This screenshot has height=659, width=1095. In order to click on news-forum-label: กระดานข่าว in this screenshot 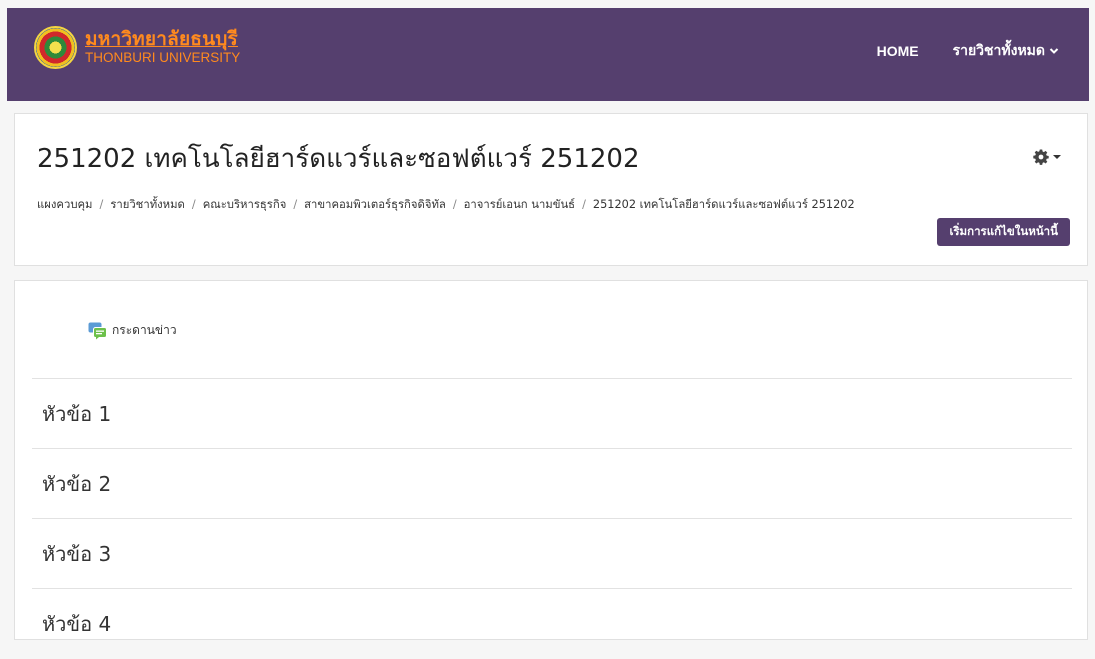, I will do `click(144, 330)`.